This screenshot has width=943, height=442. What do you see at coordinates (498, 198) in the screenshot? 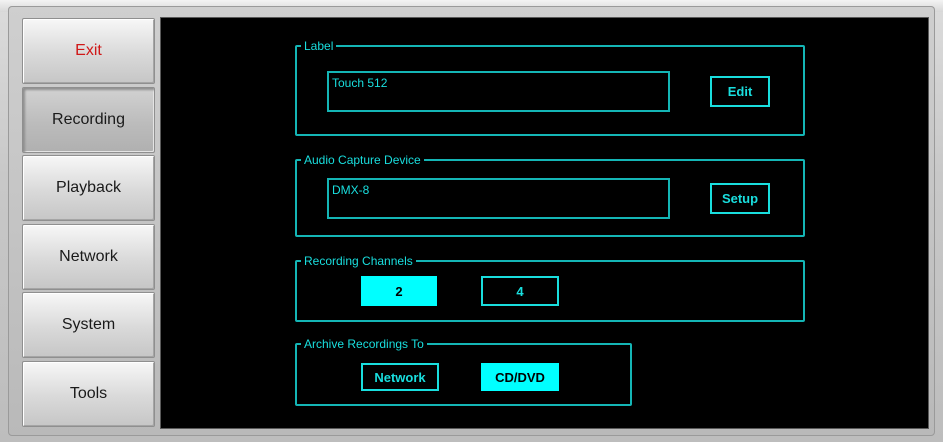
I see `capture-device-field: DMX-8` at bounding box center [498, 198].